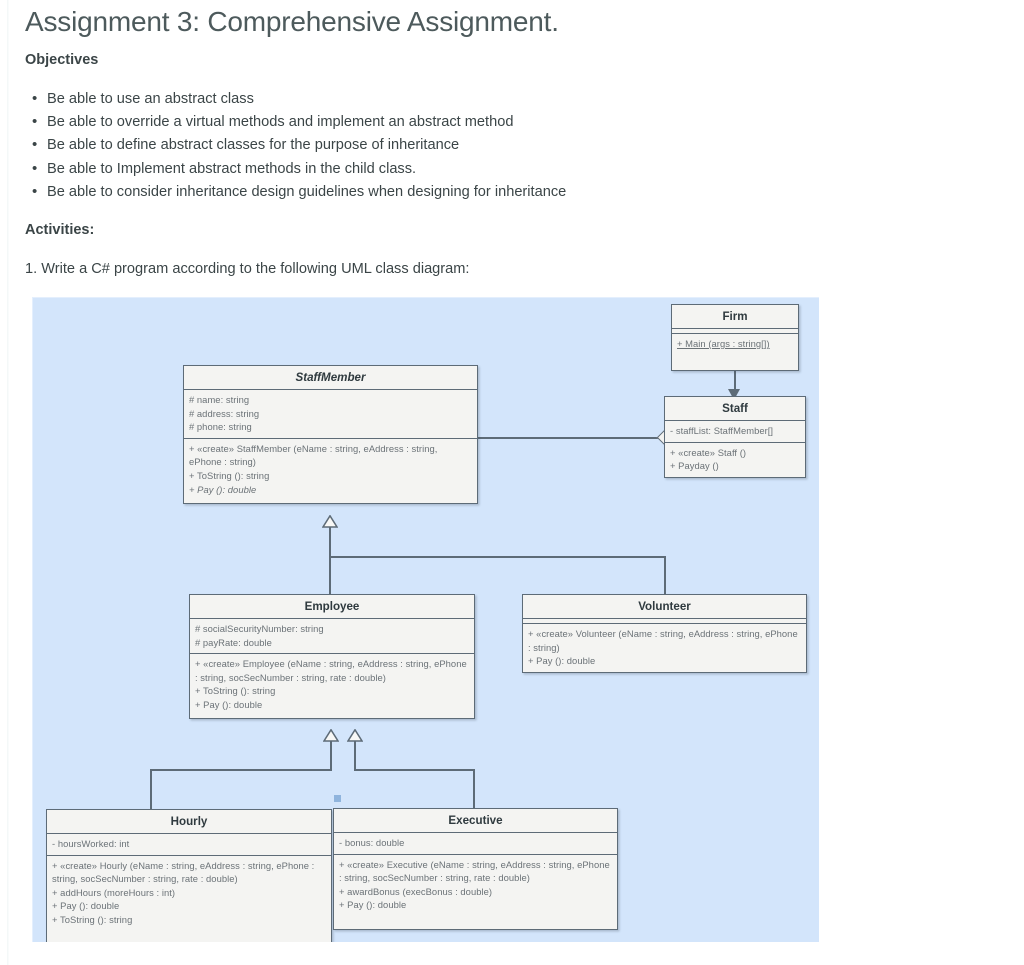 Image resolution: width=1024 pixels, height=965 pixels. Describe the element at coordinates (114, 892) in the screenshot. I see `uml-operation: + addHours (moreHours : int)` at that location.